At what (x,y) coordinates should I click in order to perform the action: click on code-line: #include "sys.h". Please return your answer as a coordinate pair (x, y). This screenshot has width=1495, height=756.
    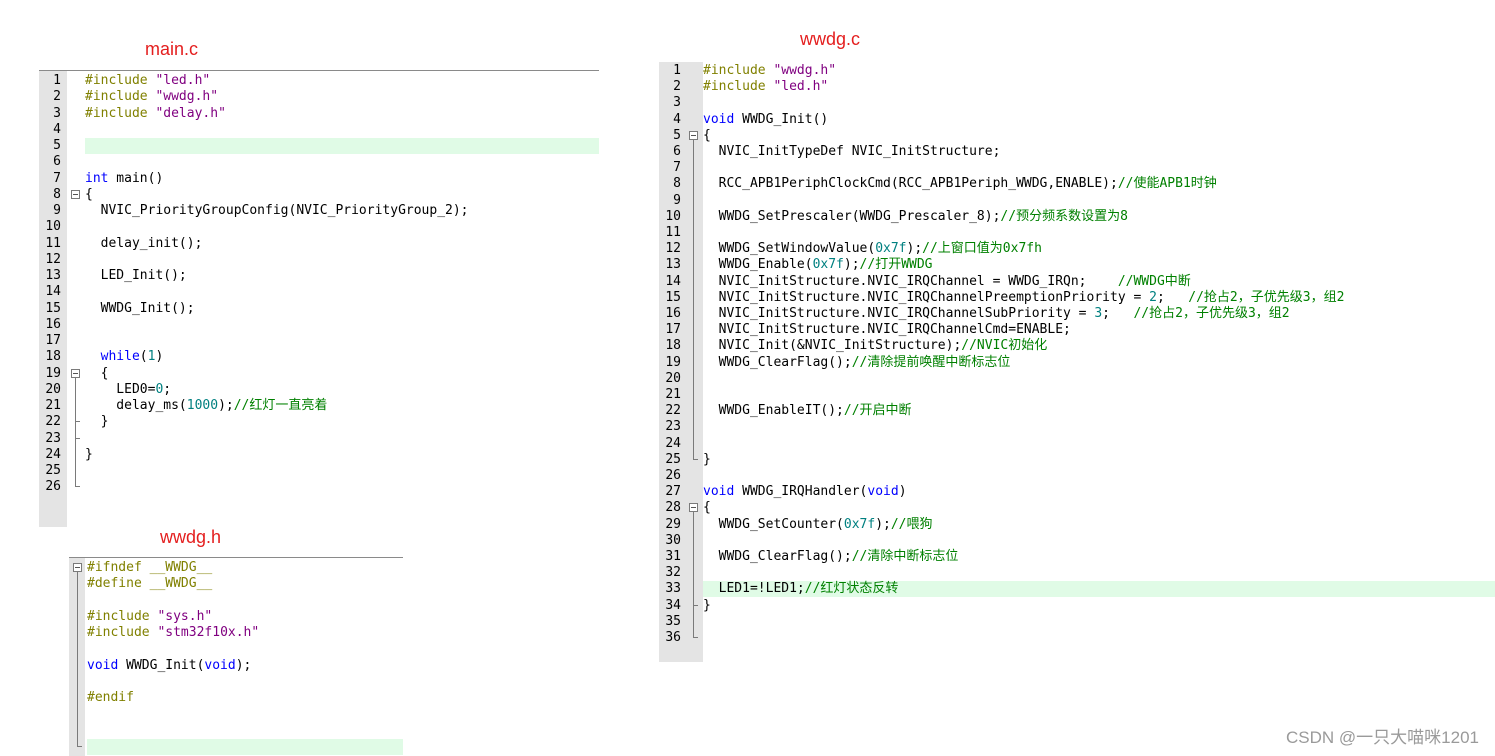
    Looking at the image, I should click on (236, 617).